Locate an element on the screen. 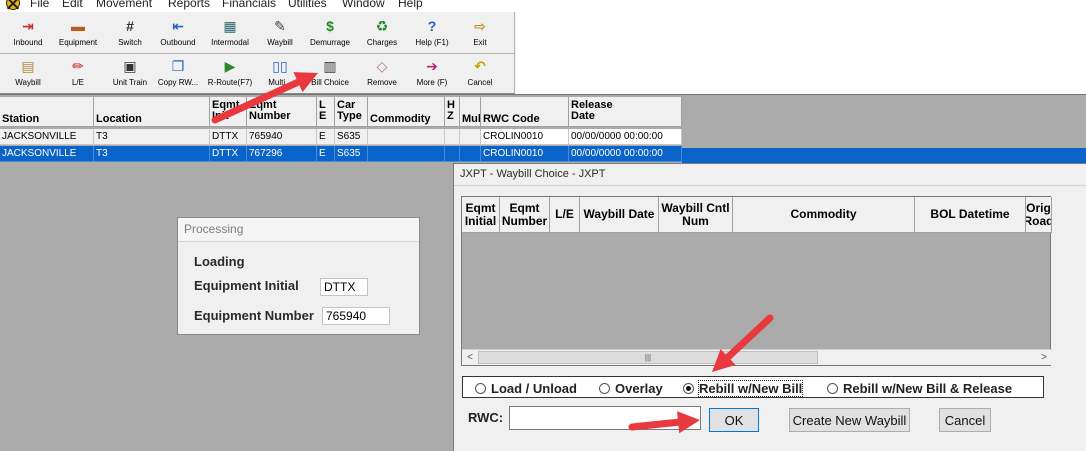 This screenshot has width=1086, height=451. toolbar-button-label: Bill Choice is located at coordinates (330, 82).